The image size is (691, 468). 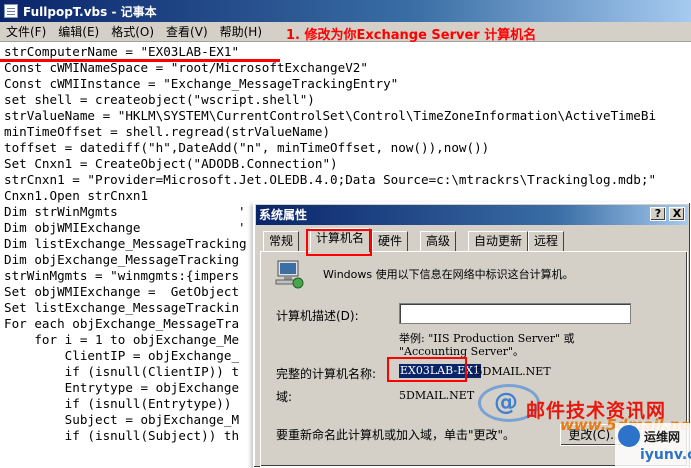 I want to click on highlight-tab-box, so click(x=339, y=242).